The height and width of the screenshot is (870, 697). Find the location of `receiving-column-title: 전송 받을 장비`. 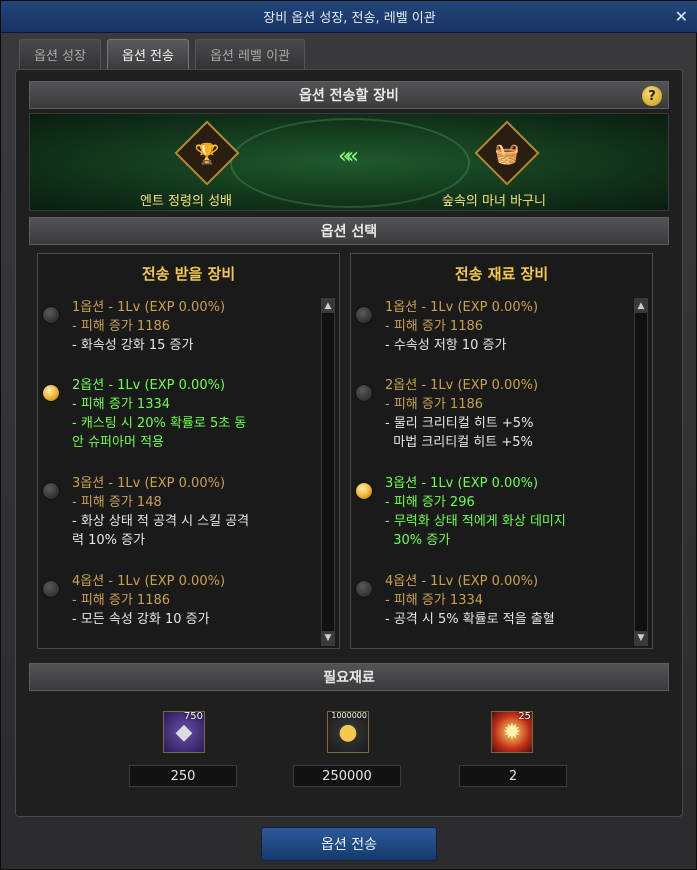

receiving-column-title: 전송 받을 장비 is located at coordinates (188, 273).